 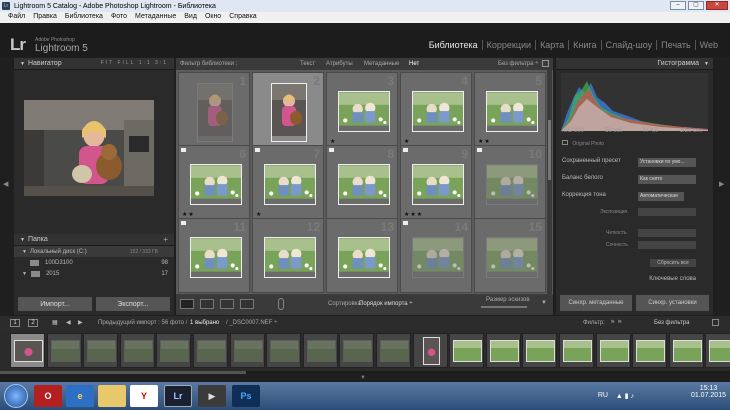 What do you see at coordinates (678, 5) in the screenshot?
I see `minimize-button: –` at bounding box center [678, 5].